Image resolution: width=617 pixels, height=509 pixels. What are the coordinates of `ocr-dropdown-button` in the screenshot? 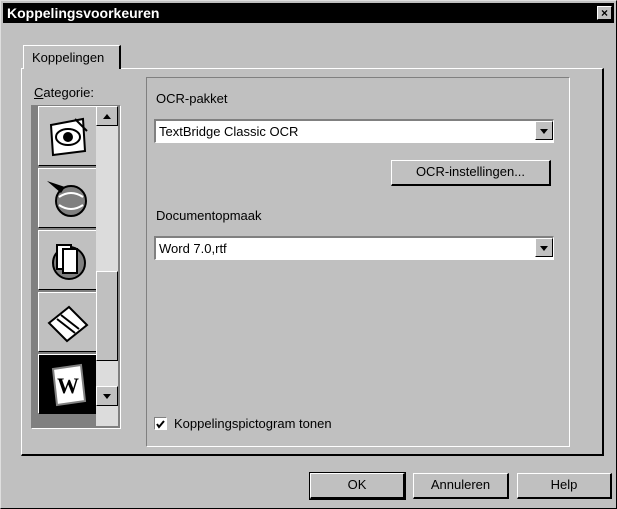 It's located at (544, 130).